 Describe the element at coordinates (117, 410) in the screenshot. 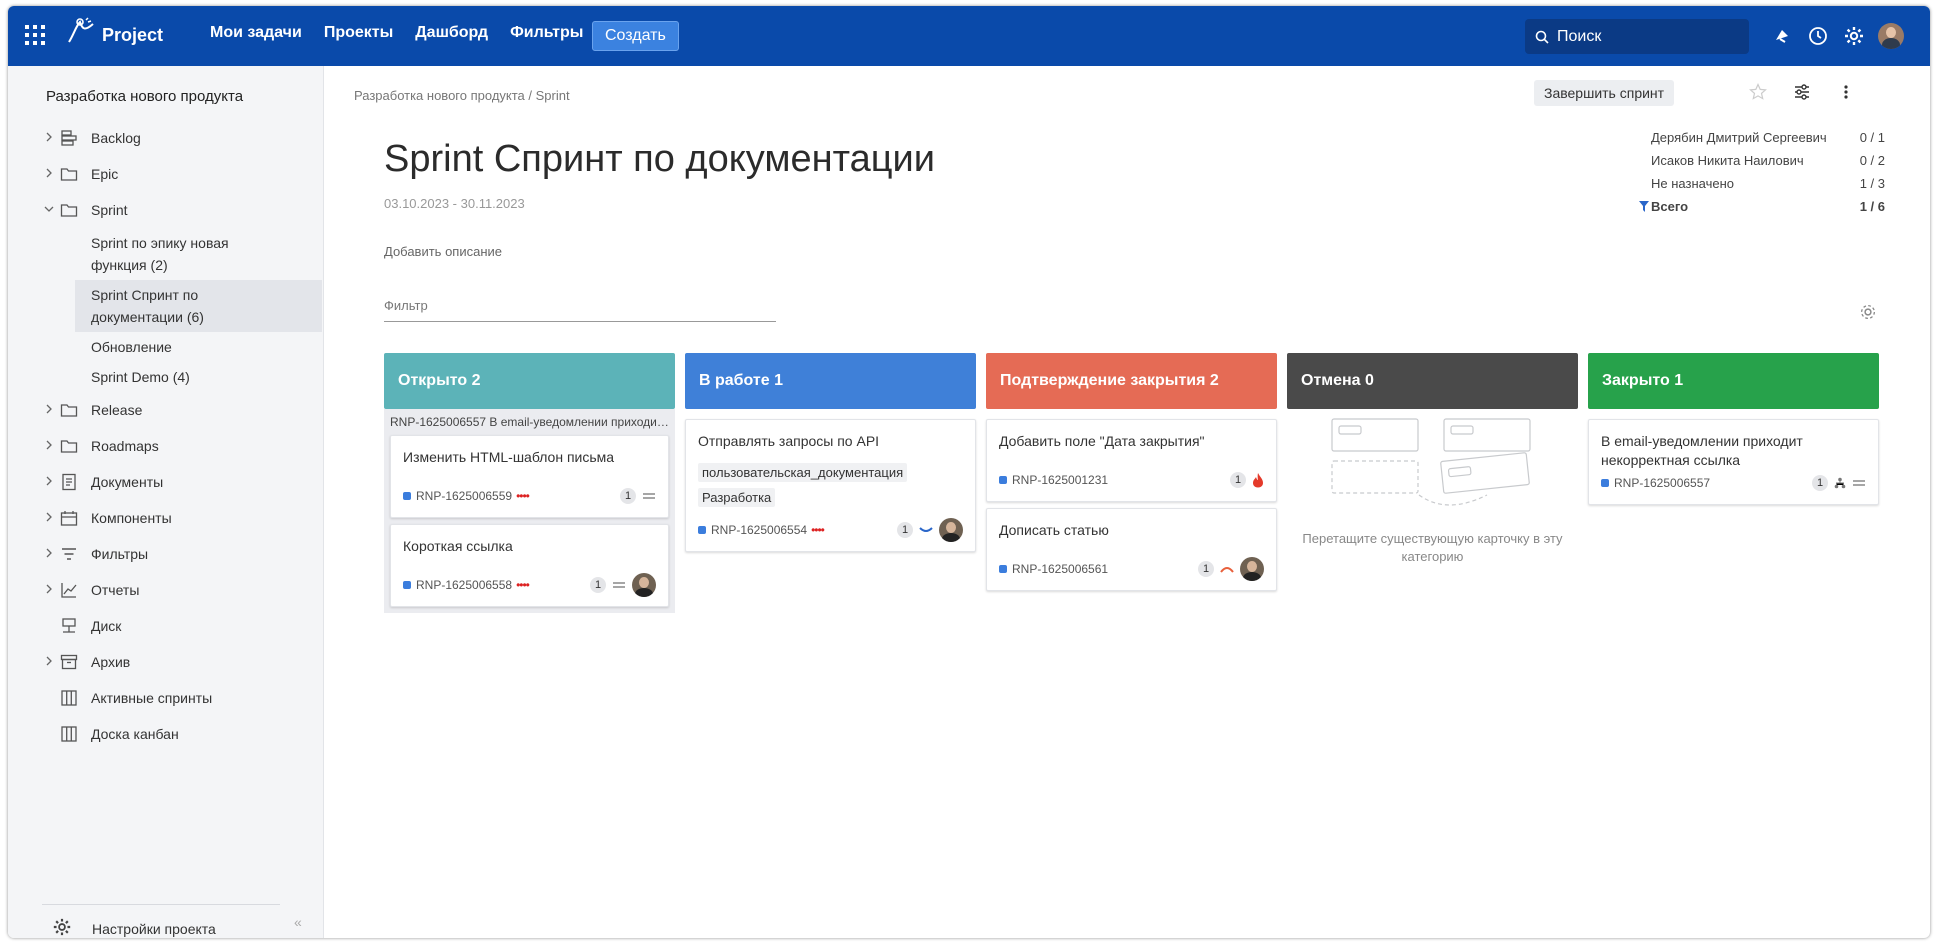

I see `sidebar-item-label: Release` at that location.